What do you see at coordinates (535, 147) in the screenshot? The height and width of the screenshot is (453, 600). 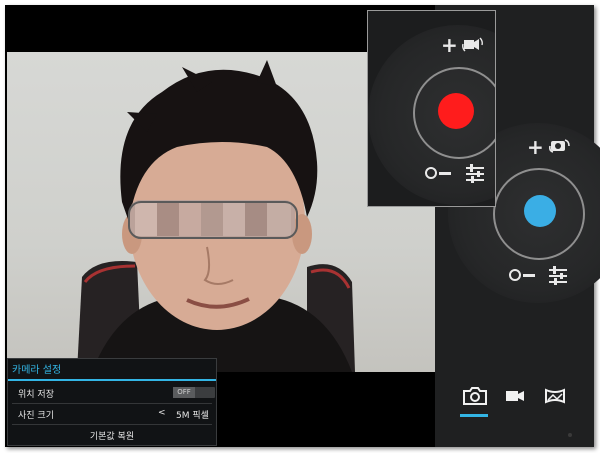 I see `camera-zoom-in-button: +` at bounding box center [535, 147].